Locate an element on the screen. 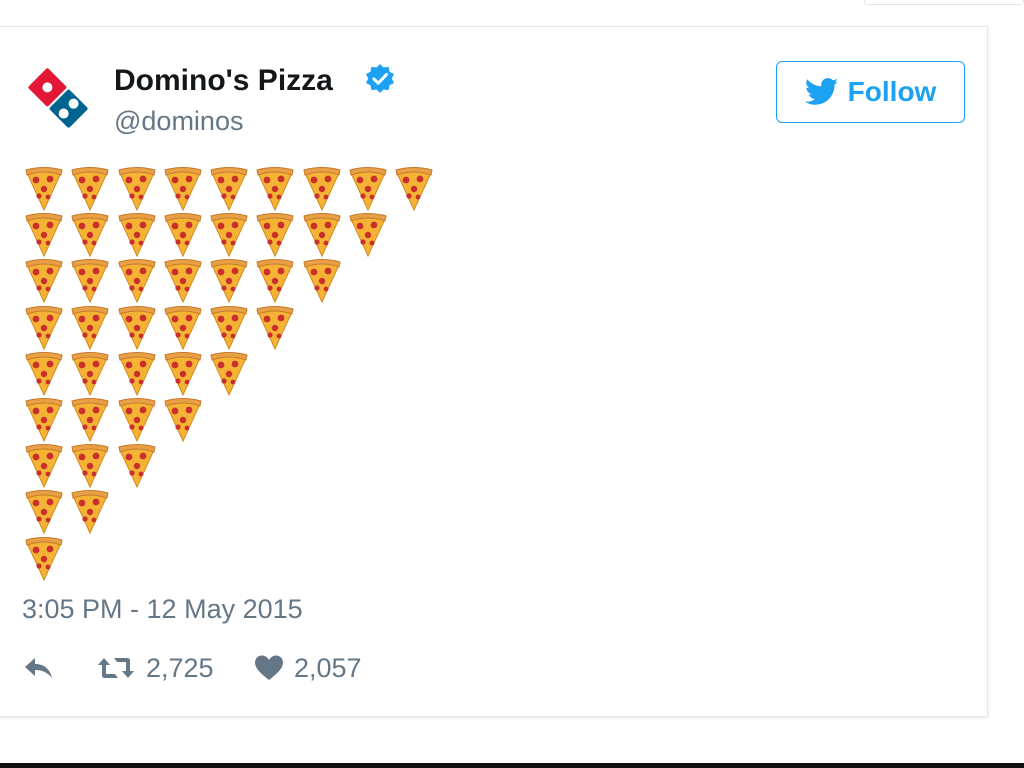  display-name: Domino's Pizza is located at coordinates (223, 81).